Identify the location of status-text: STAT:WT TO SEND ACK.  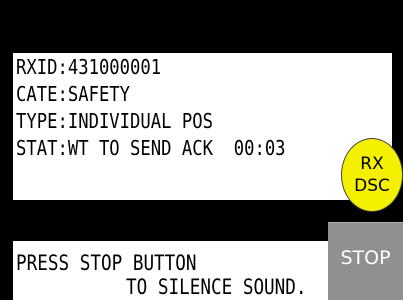
(114, 148).